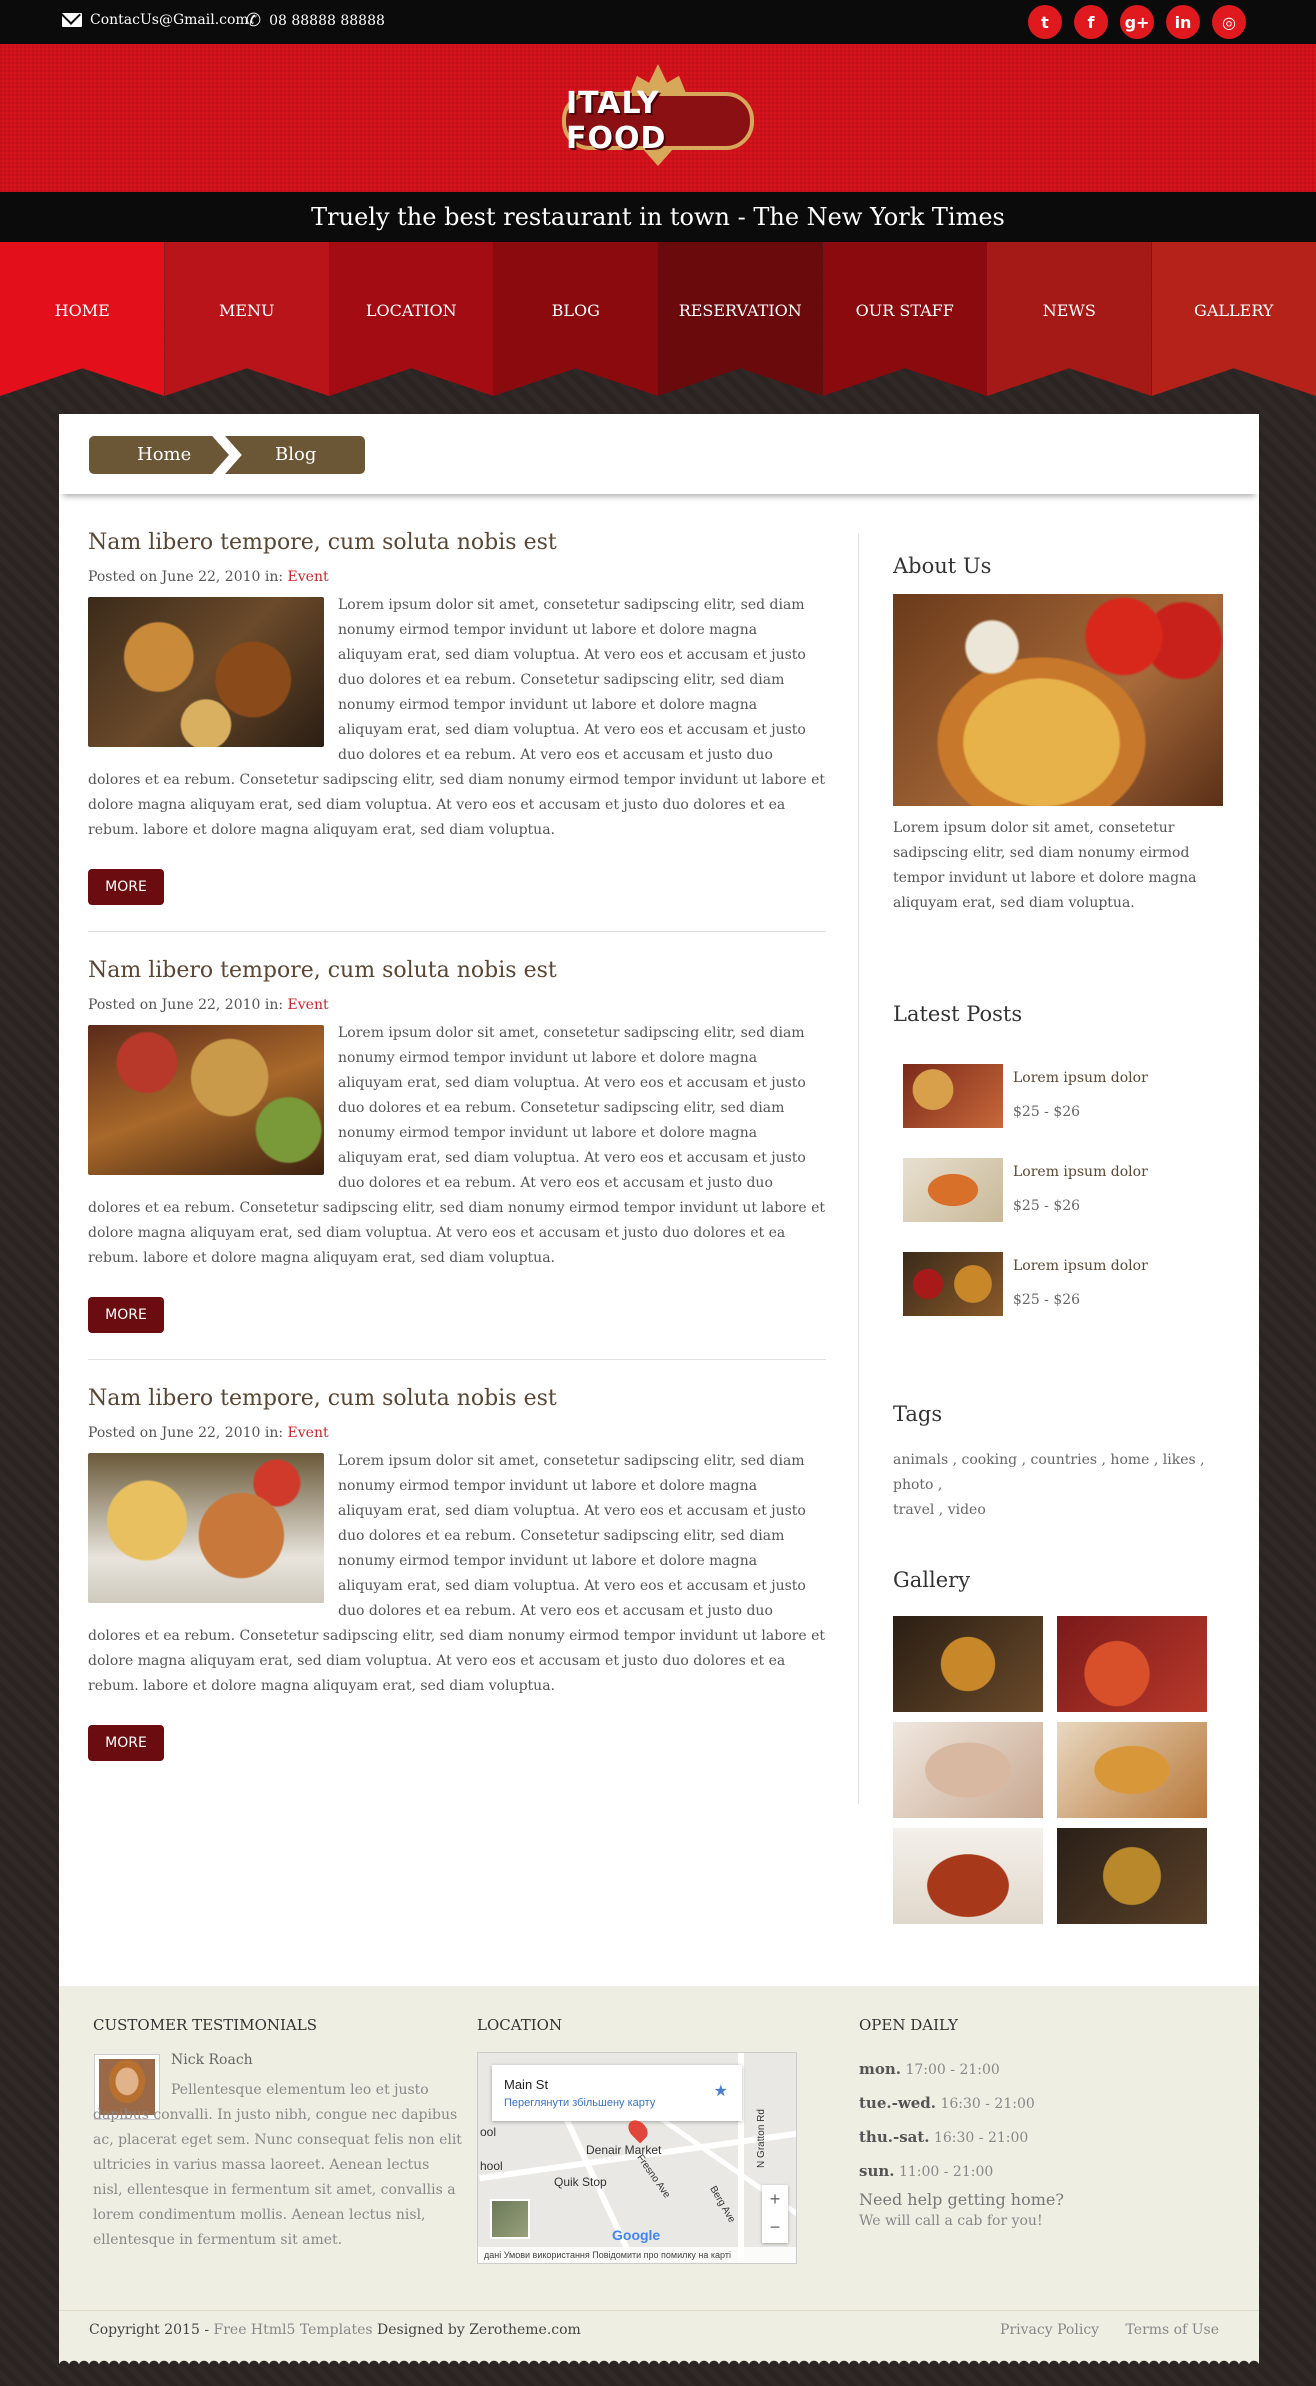 Image resolution: width=1316 pixels, height=2386 pixels. What do you see at coordinates (520, 2025) in the screenshot?
I see `location-title: LOCATION` at bounding box center [520, 2025].